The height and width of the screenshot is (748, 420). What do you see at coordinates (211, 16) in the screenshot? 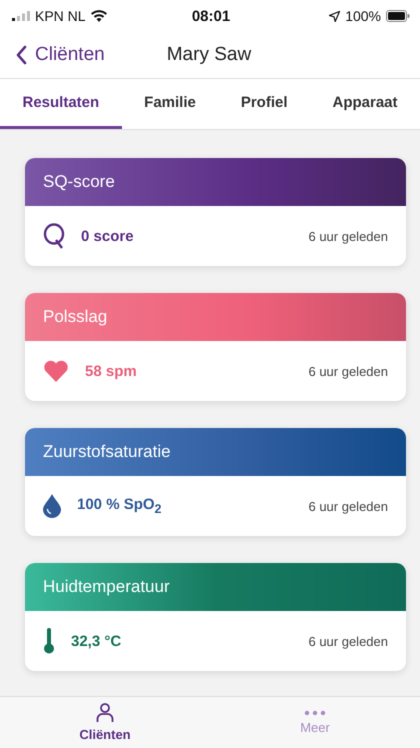
I see `status-time: 08:01` at bounding box center [211, 16].